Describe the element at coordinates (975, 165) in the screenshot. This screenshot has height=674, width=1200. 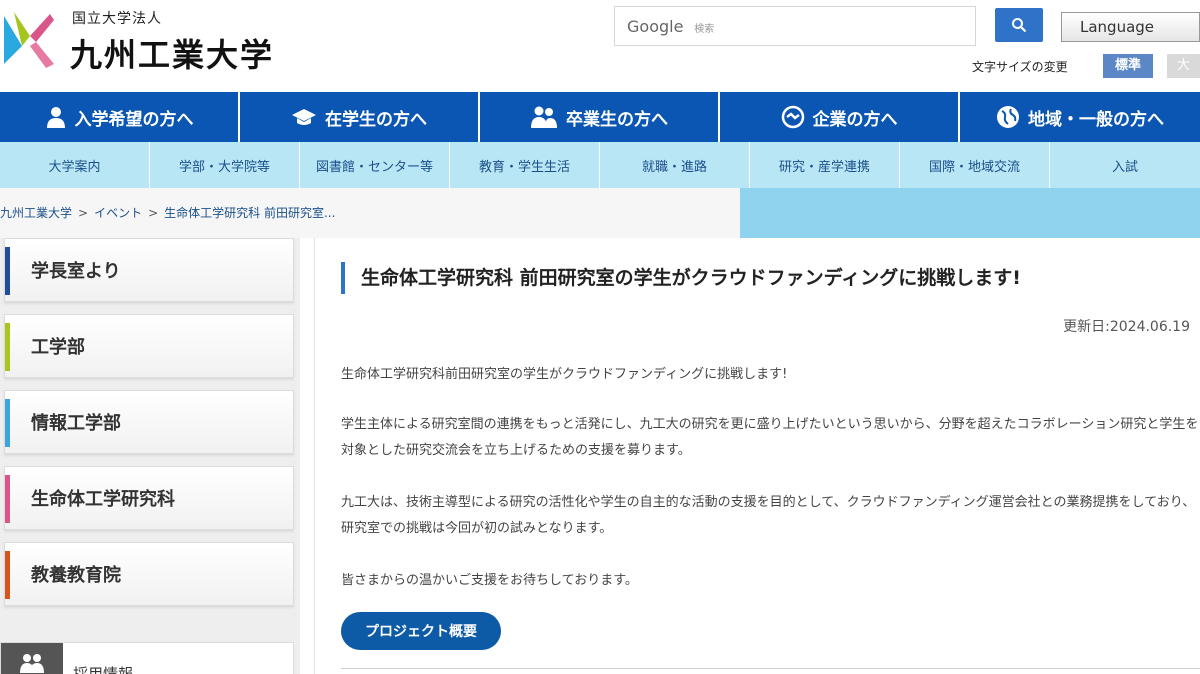
I see `sub-nav-international: 国際・地域交流` at that location.